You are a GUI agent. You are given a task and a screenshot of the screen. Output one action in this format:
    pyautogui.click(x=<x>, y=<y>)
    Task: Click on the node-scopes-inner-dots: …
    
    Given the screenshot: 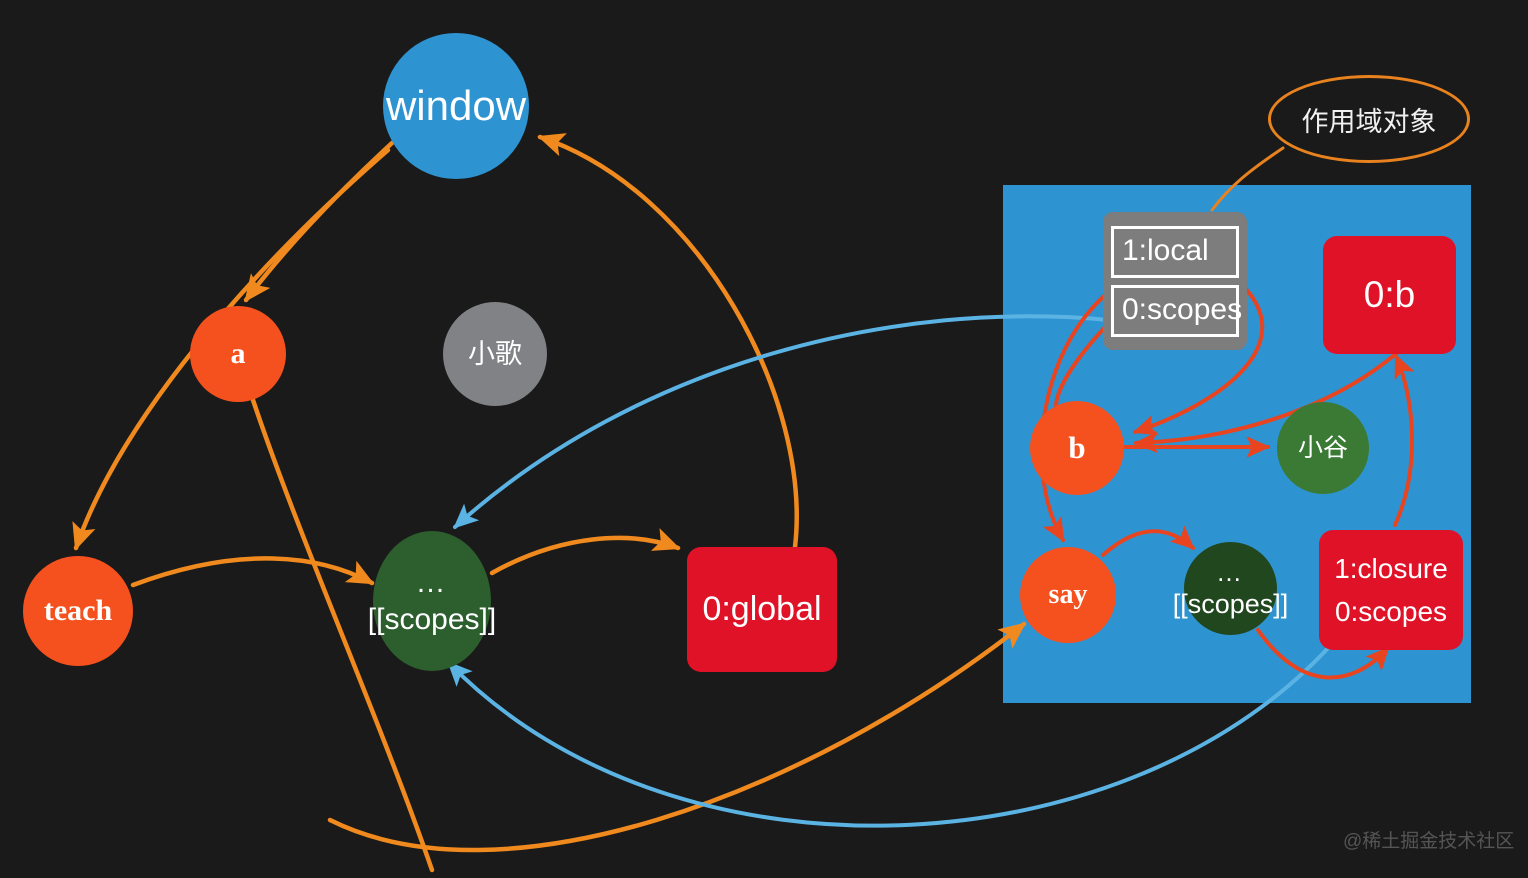 What is the action you would take?
    pyautogui.click(x=1230, y=571)
    